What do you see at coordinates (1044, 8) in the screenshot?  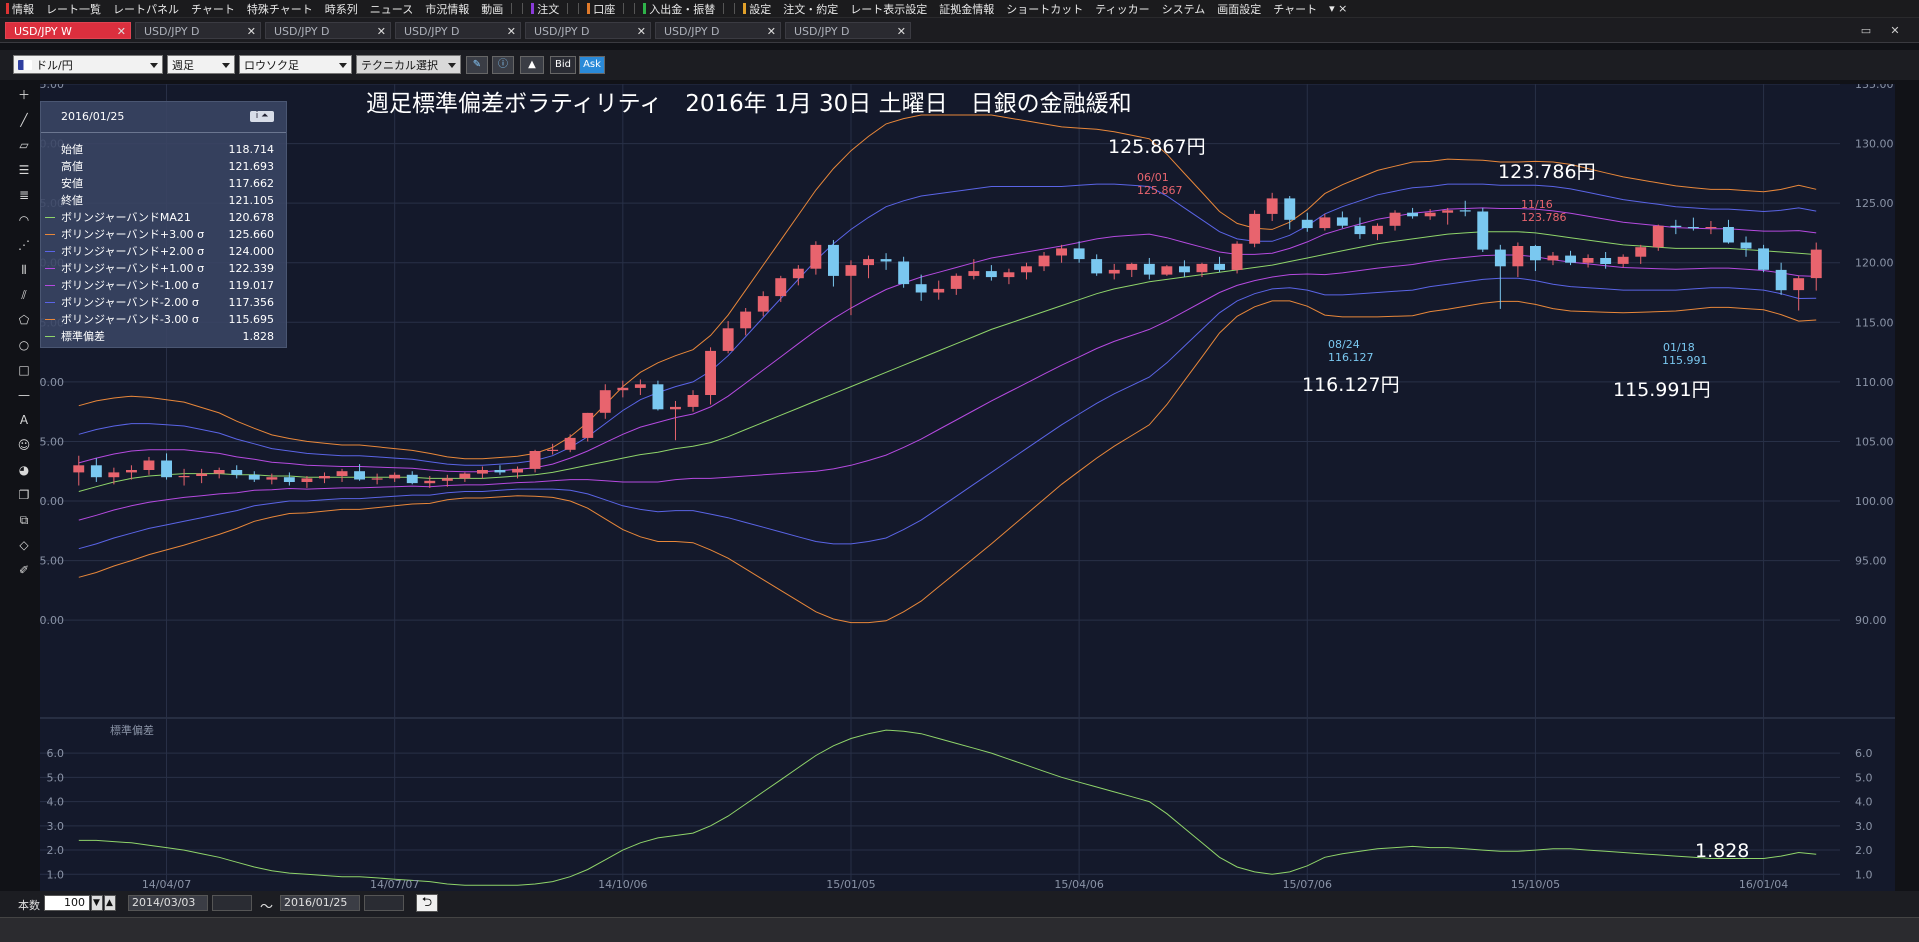 I see `menu-item: ショートカット` at bounding box center [1044, 8].